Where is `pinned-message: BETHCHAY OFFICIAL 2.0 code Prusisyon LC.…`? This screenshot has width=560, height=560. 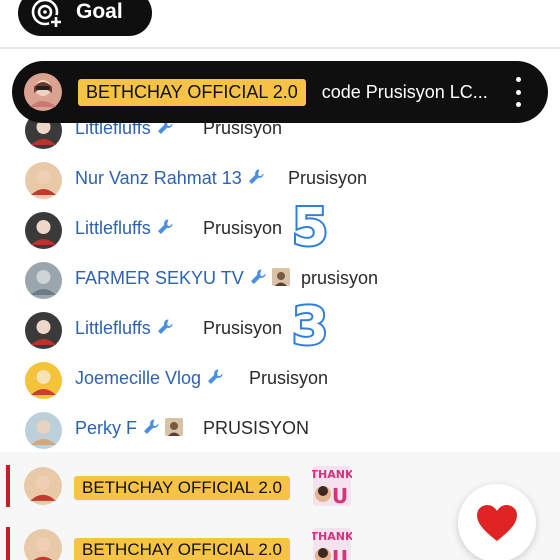
pinned-message: BETHCHAY OFFICIAL 2.0 code Prusisyon LC.… is located at coordinates (280, 92).